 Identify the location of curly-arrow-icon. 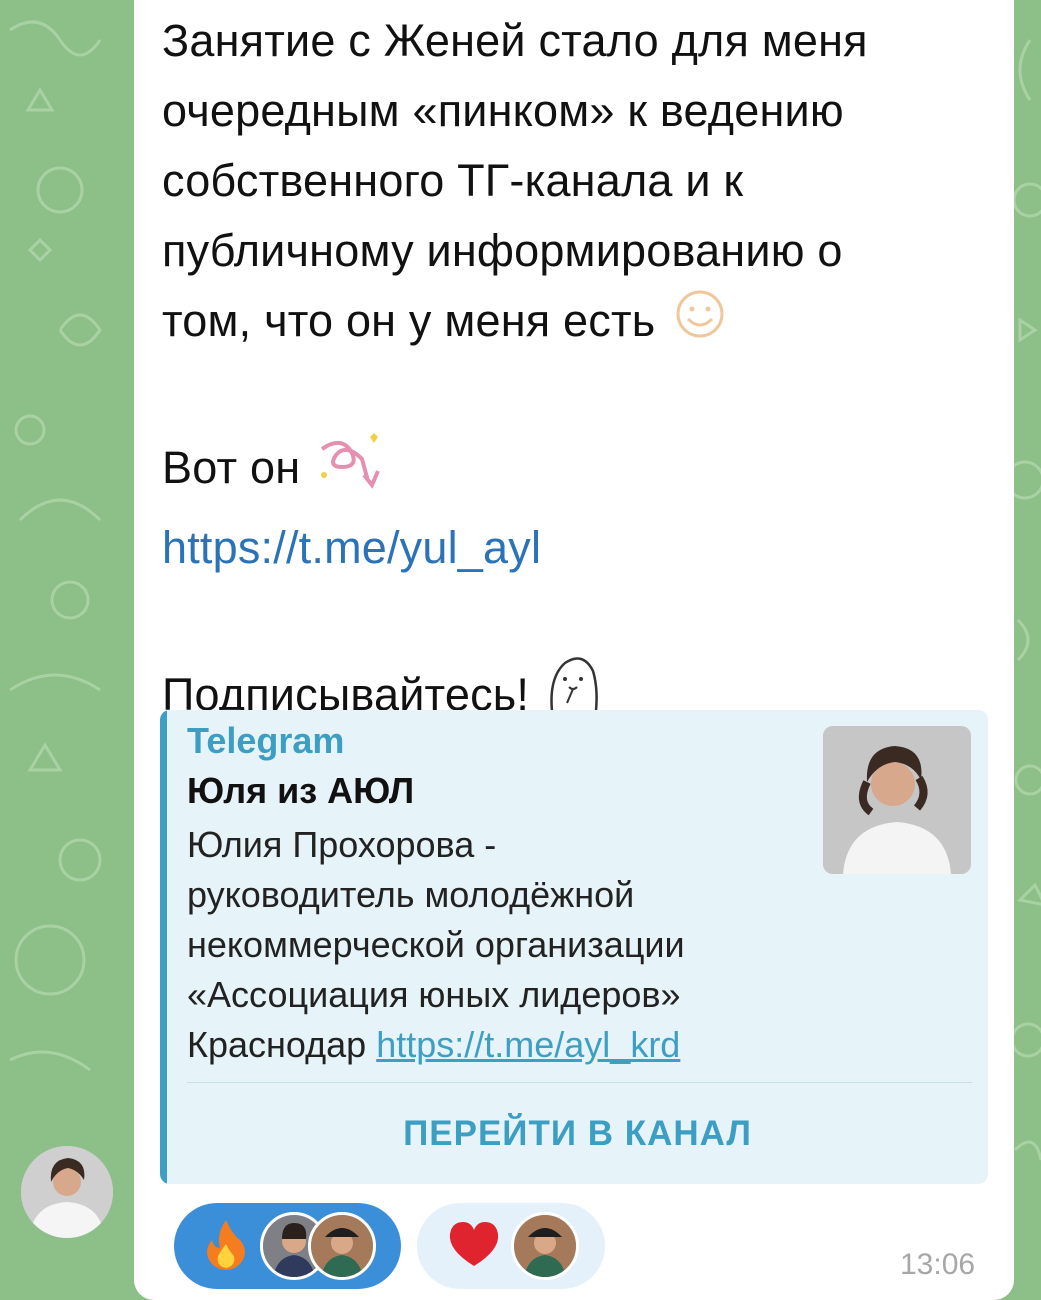
(349, 471).